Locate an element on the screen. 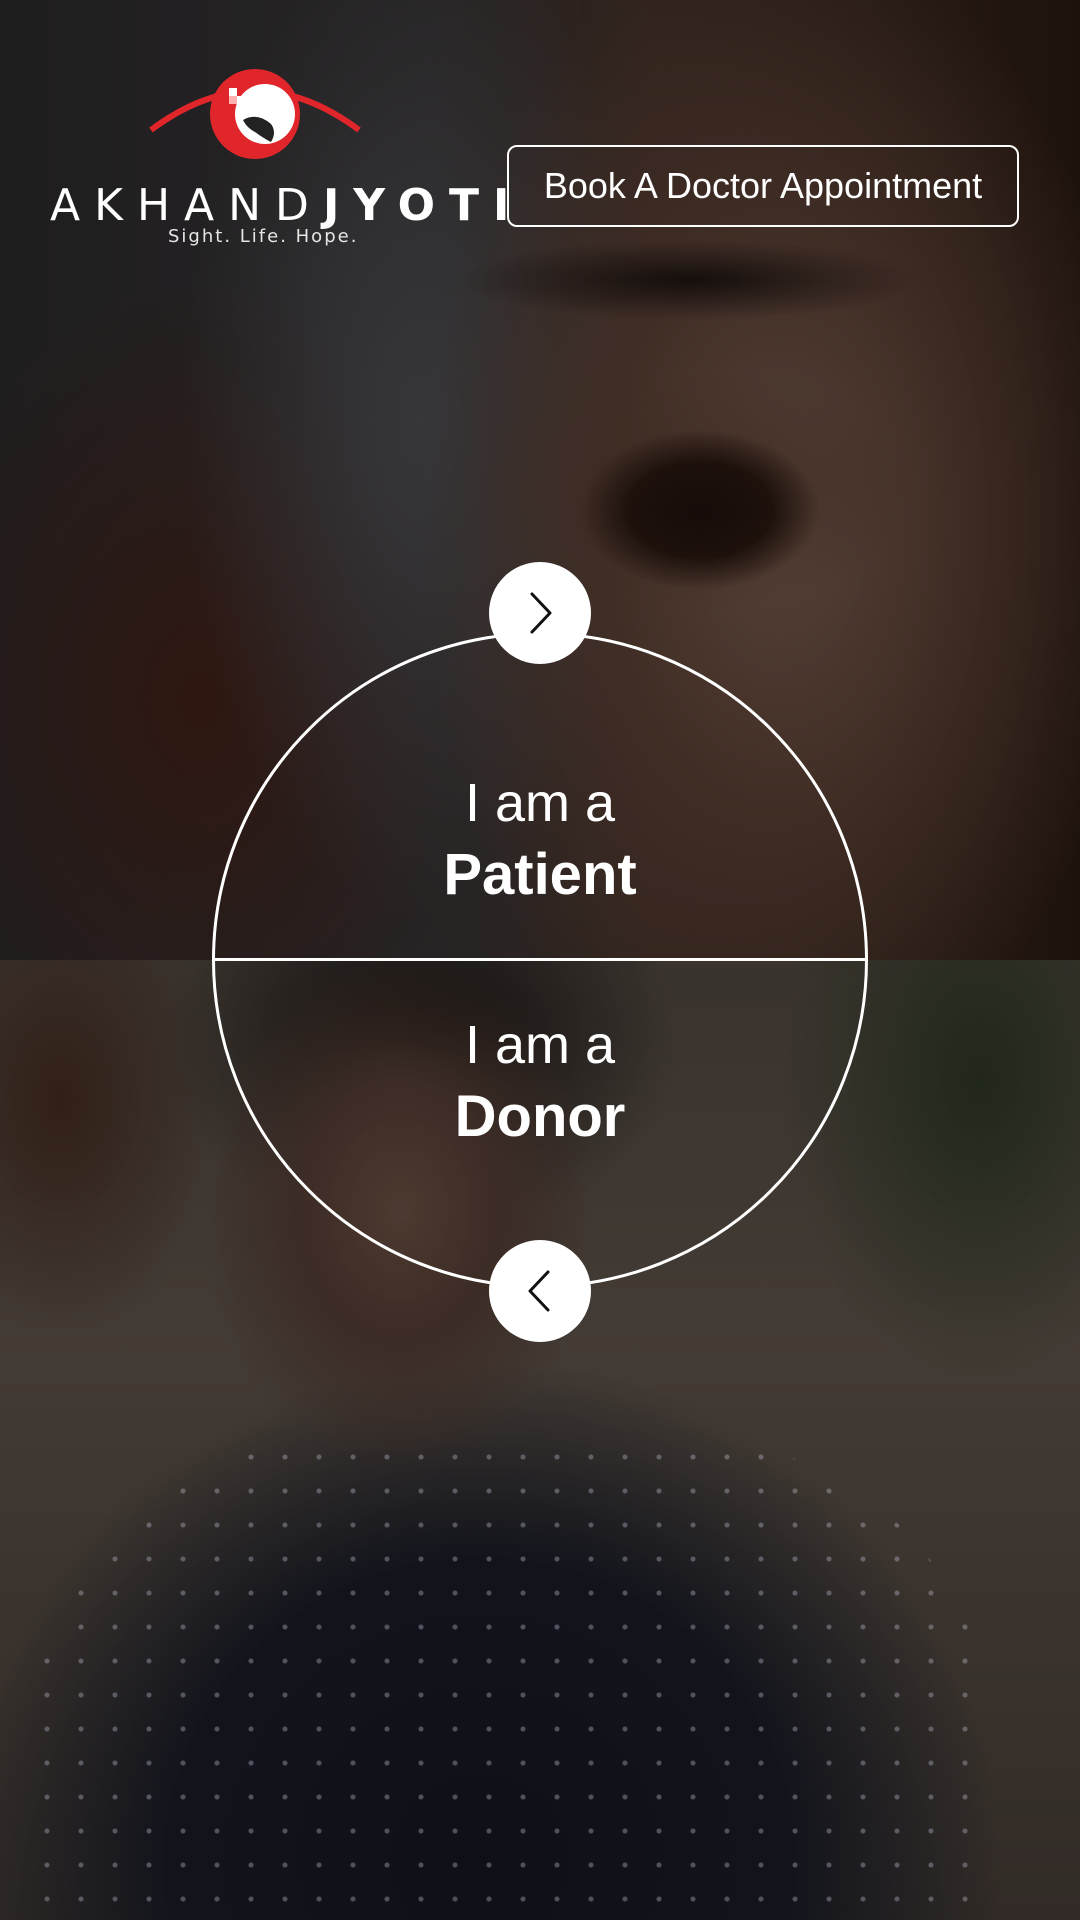 This screenshot has width=1080, height=1920. donor-option-prefix: I am a is located at coordinates (540, 1045).